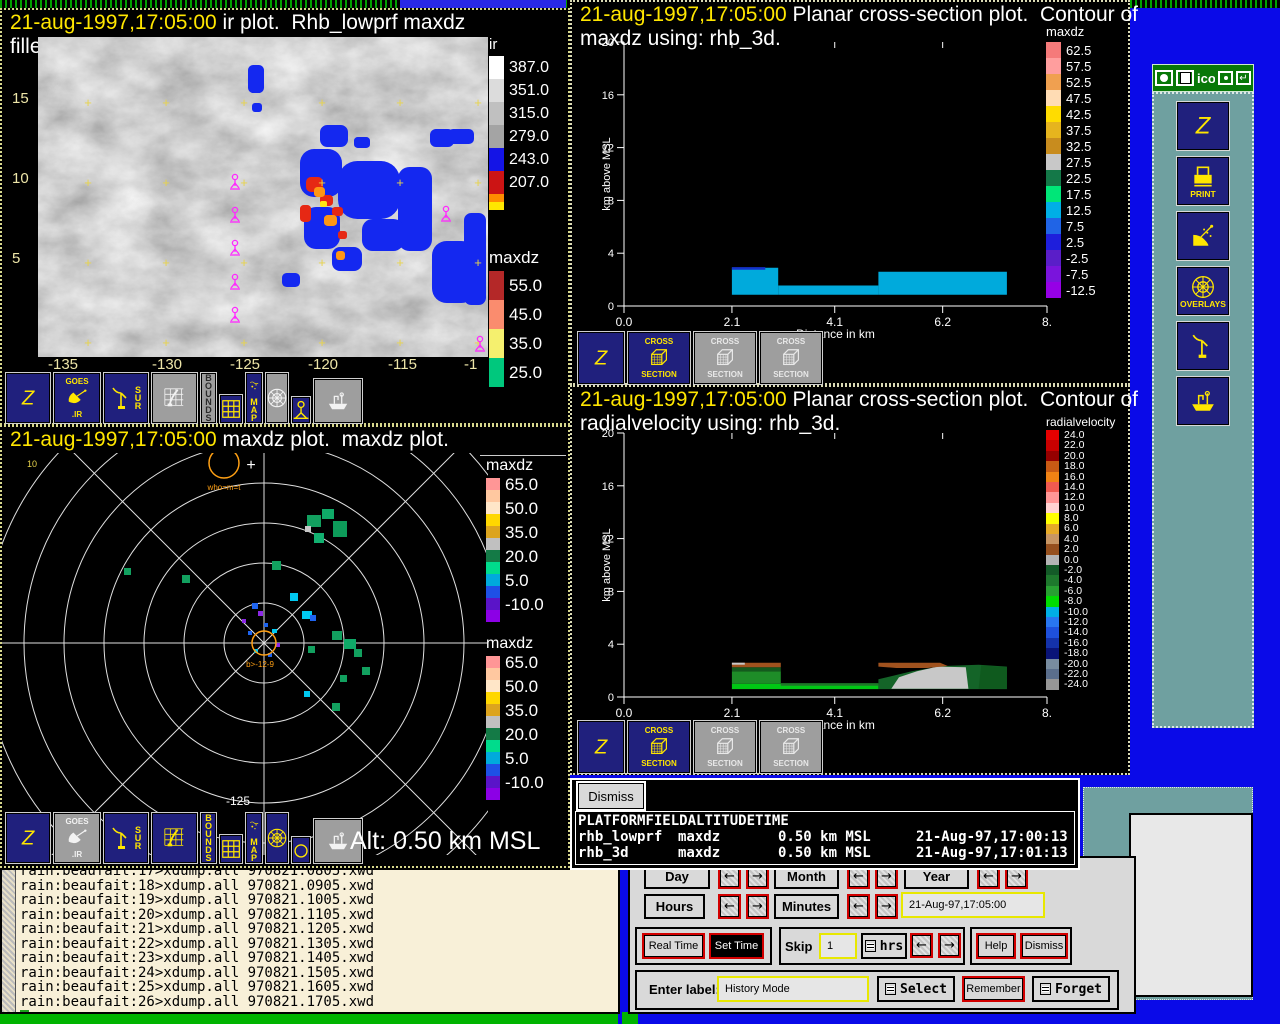  I want to click on dock-icon-button: PRINT, so click(1203, 181).